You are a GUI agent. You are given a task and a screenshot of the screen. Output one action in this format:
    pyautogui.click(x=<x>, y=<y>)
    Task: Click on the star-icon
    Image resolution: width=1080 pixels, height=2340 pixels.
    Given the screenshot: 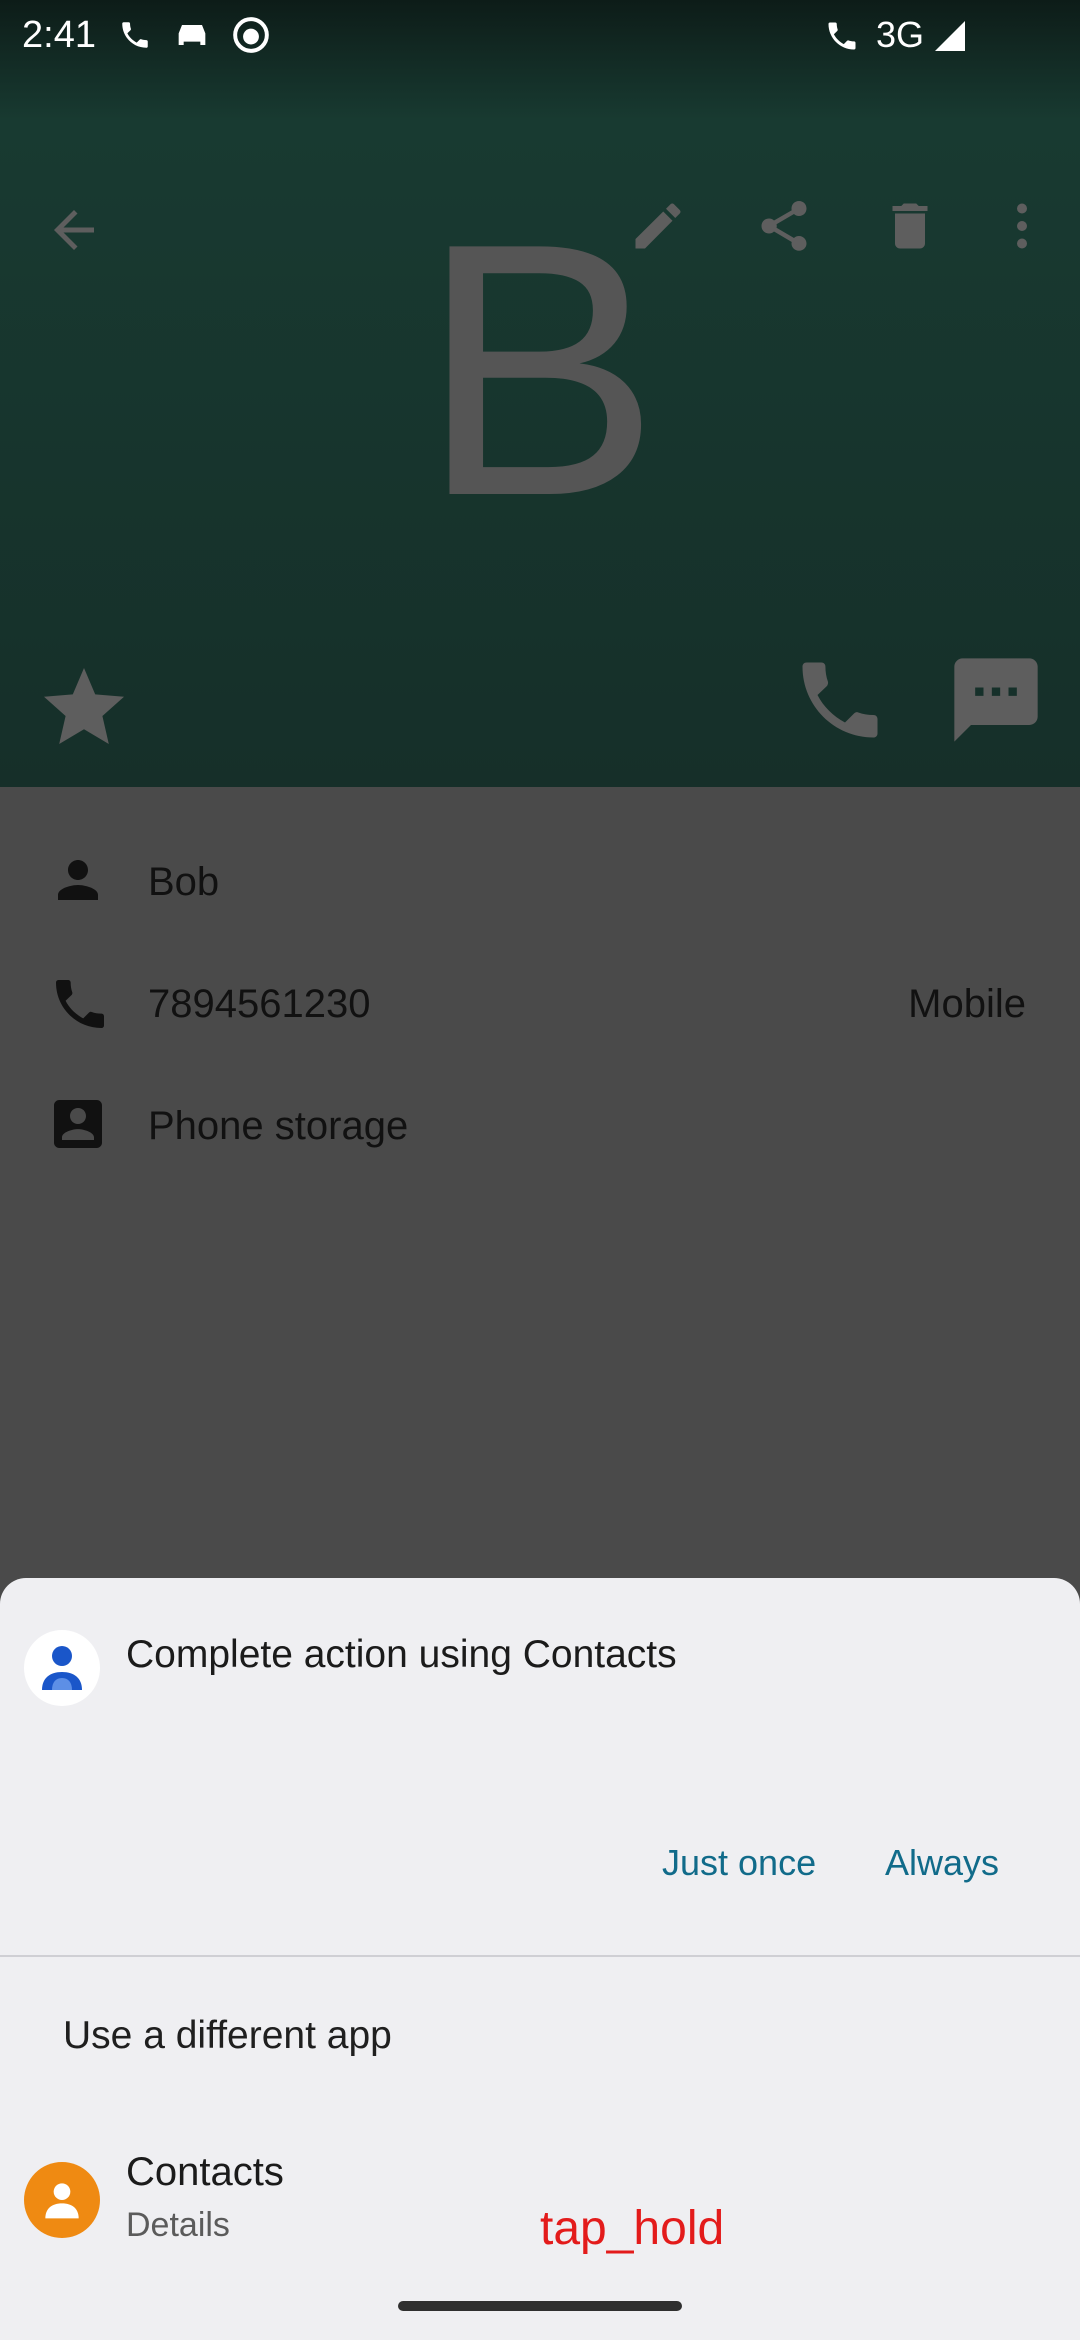 What is the action you would take?
    pyautogui.click(x=84, y=708)
    